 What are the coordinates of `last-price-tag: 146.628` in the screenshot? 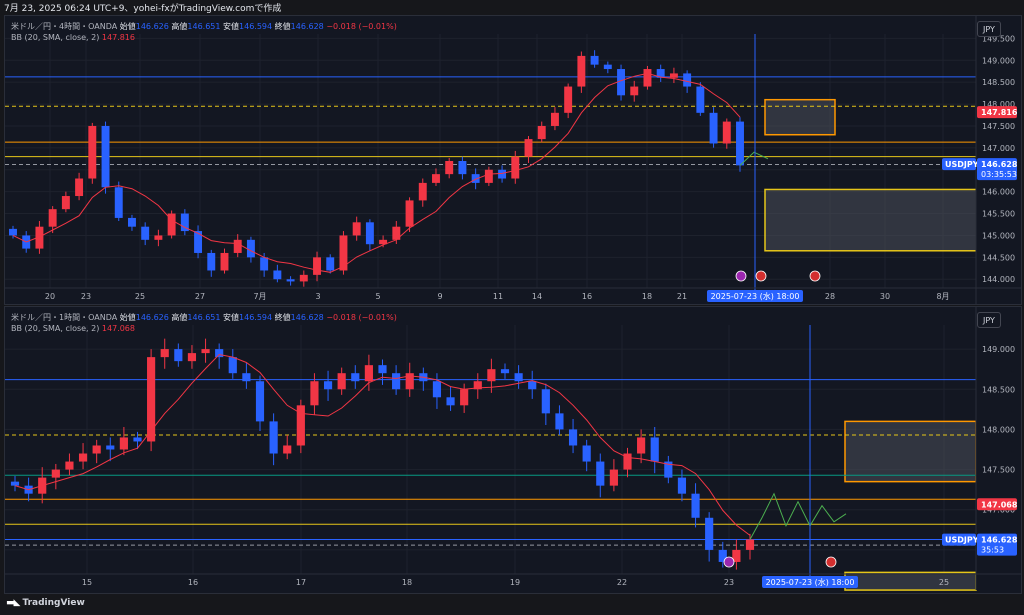 It's located at (999, 540).